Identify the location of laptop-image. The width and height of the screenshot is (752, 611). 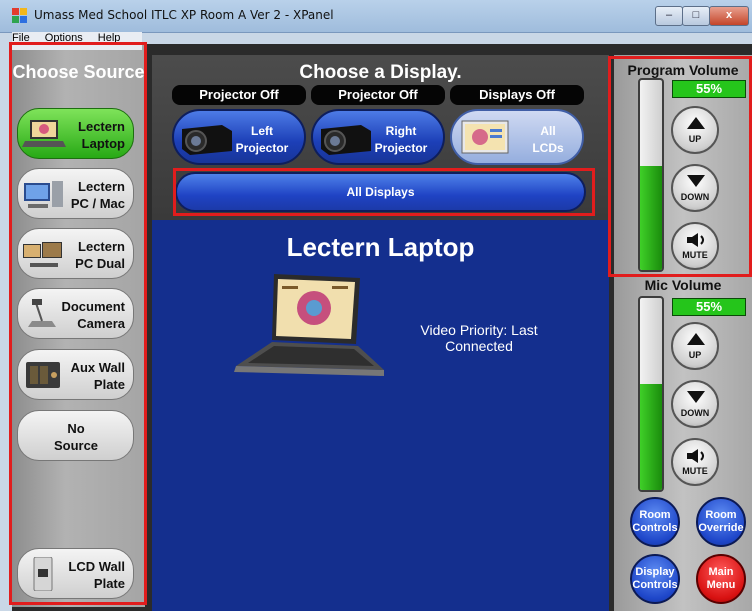
(309, 325).